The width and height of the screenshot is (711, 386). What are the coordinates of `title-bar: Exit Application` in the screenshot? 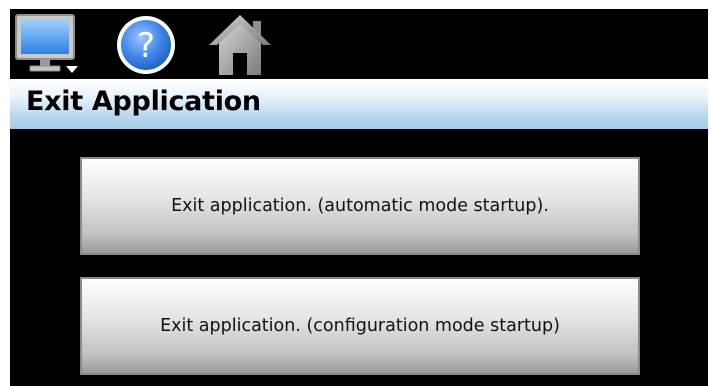 It's located at (359, 104).